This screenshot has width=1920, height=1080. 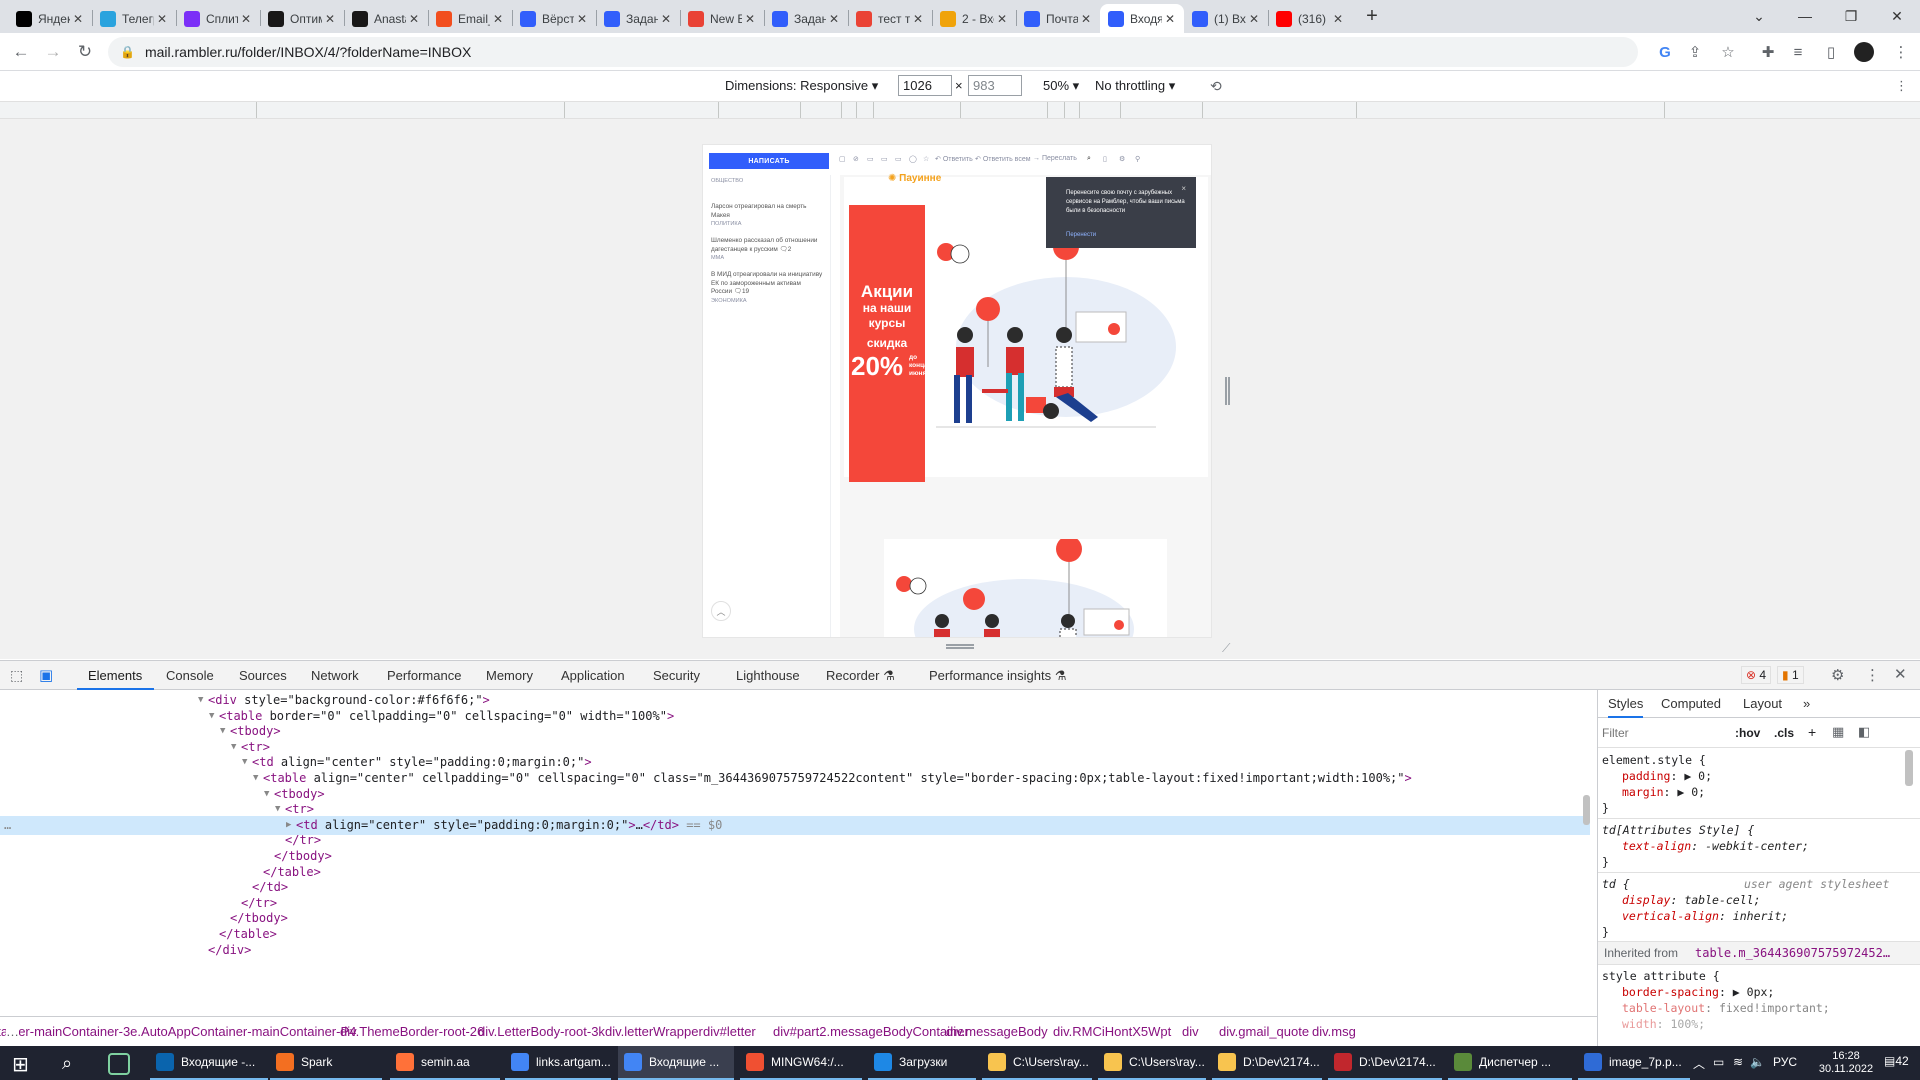 I want to click on windows-start-icon: ⊞, so click(x=20, y=1064).